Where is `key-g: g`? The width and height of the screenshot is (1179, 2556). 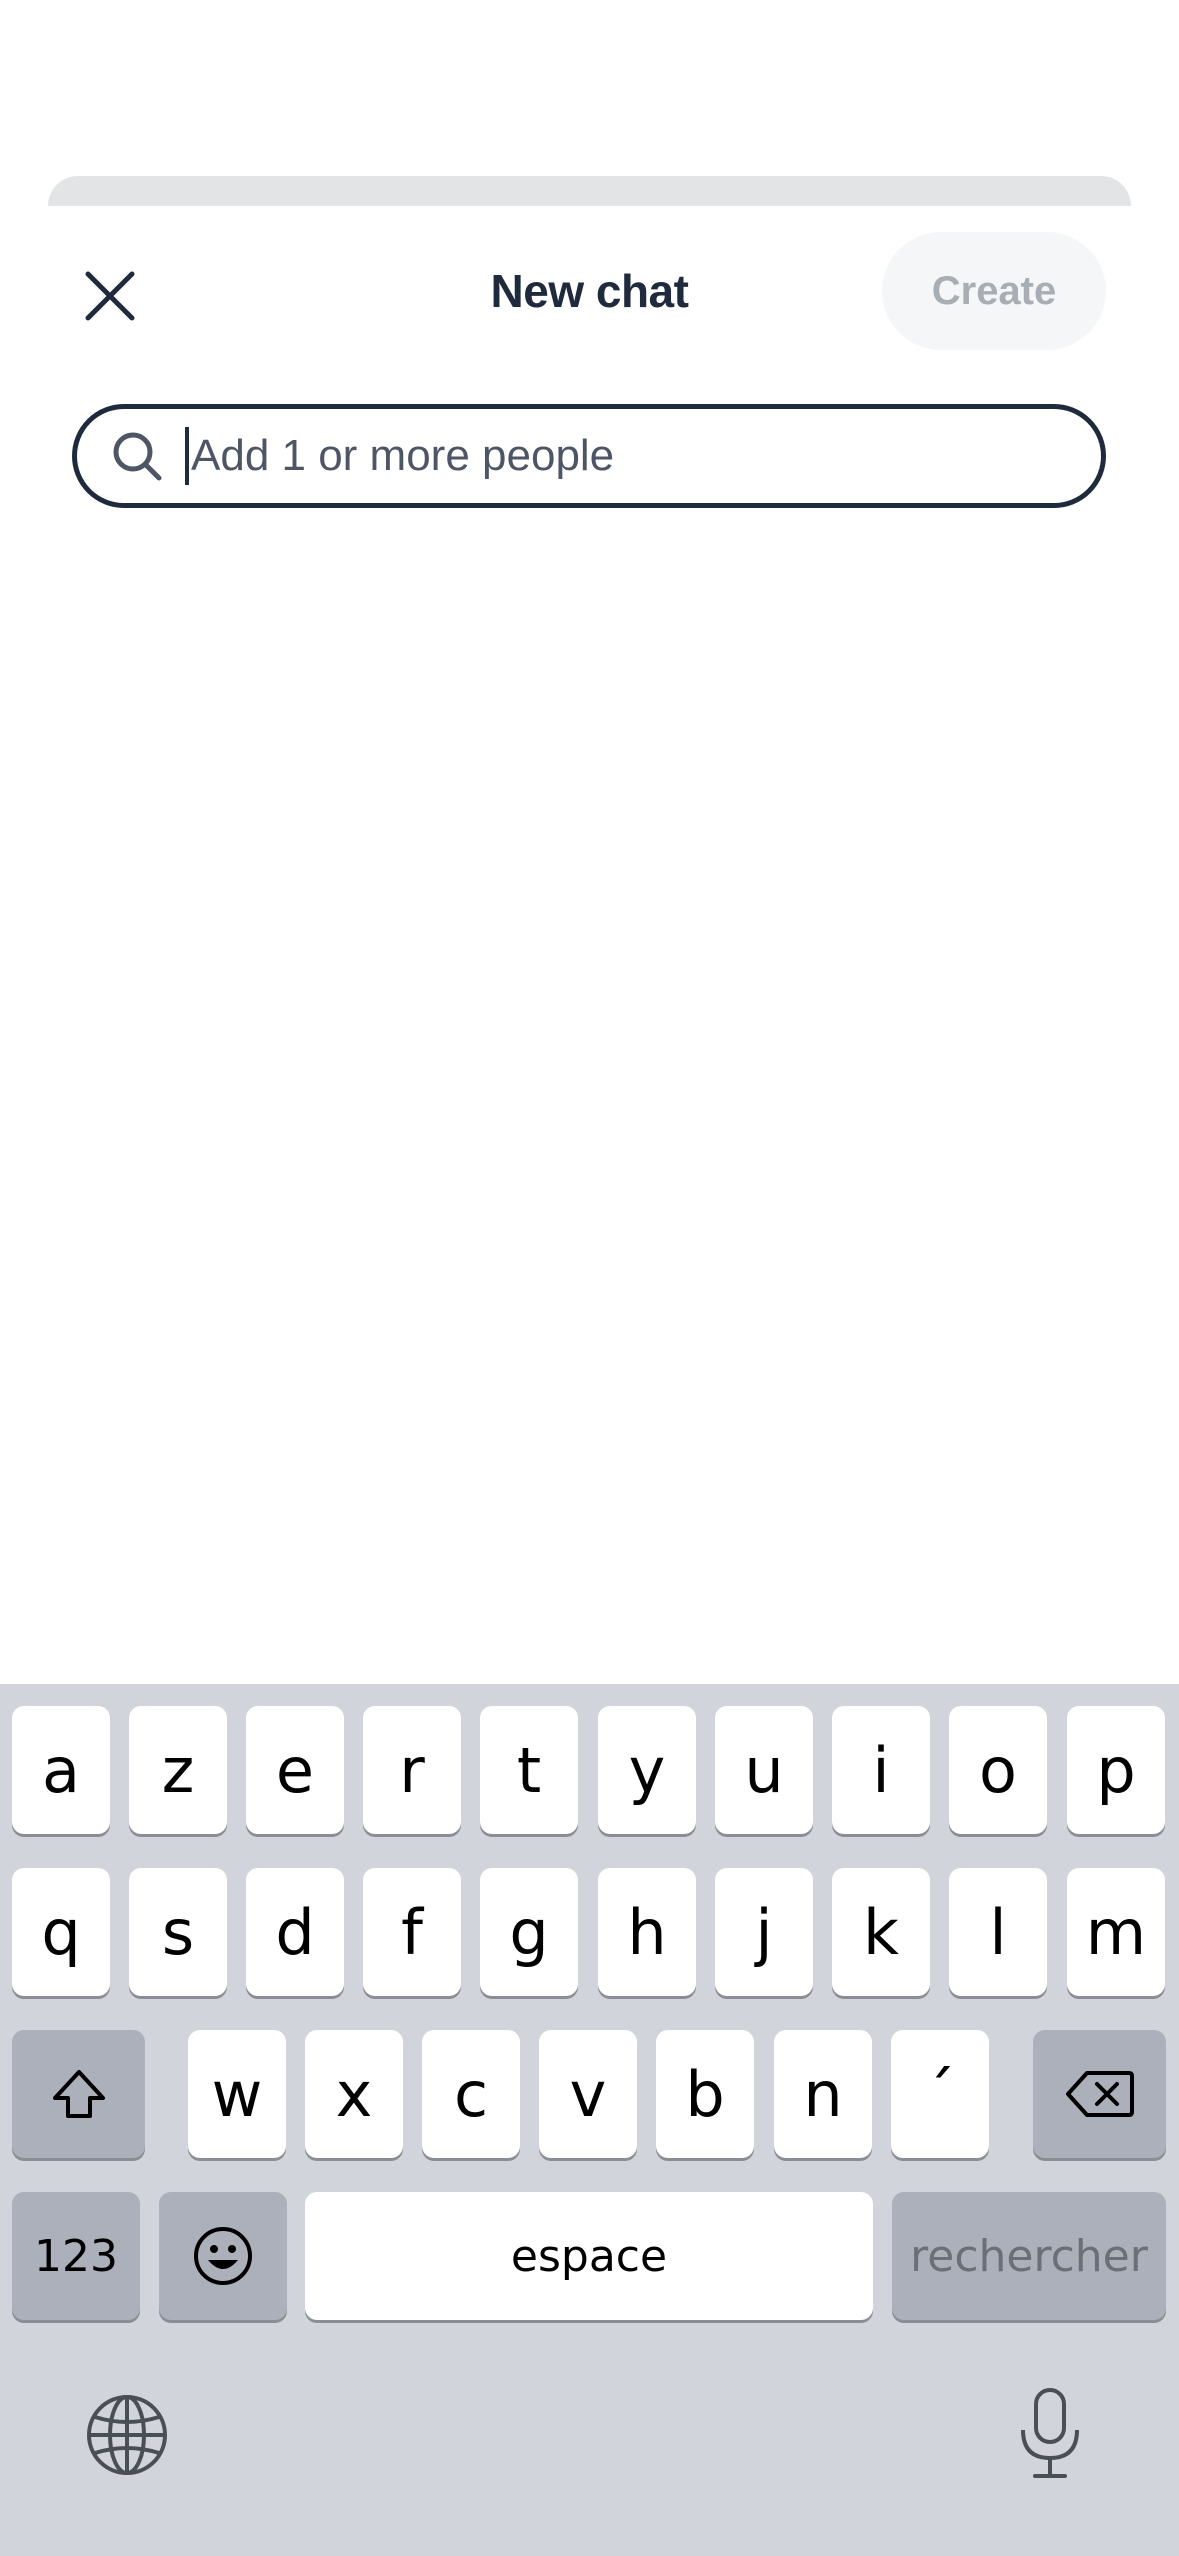 key-g: g is located at coordinates (529, 1932).